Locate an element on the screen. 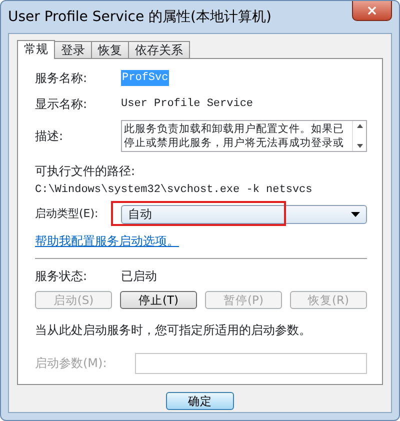 This screenshot has width=400, height=421. caret-icon is located at coordinates (355, 214).